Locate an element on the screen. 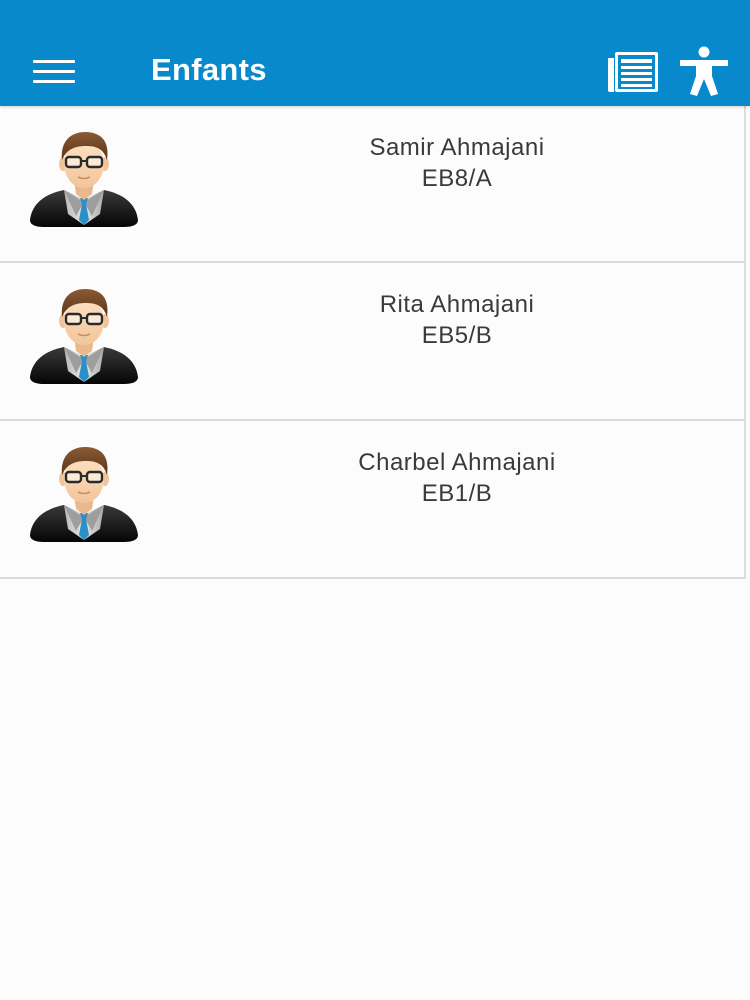 The height and width of the screenshot is (1000, 750). hamburger-menu-icon is located at coordinates (54, 72).